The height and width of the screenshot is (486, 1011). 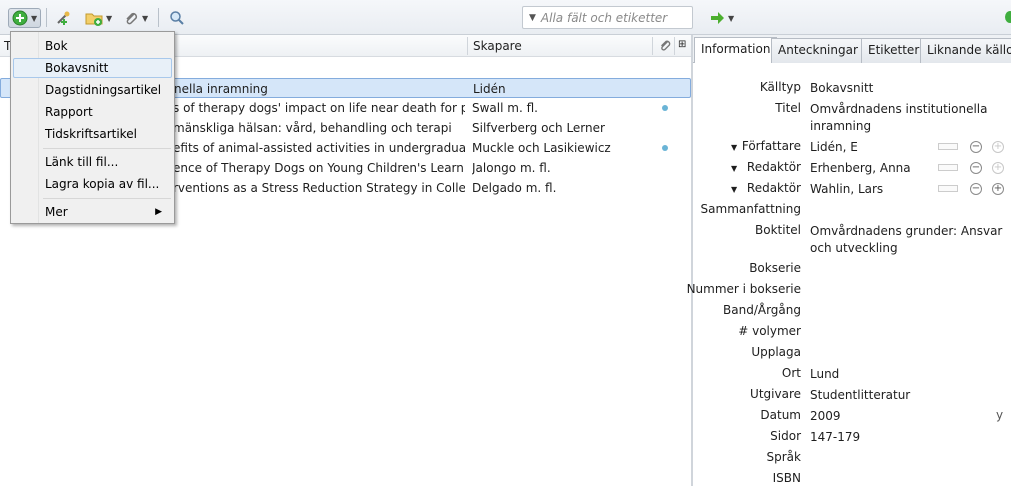 I want to click on menu-item-bok: Bok, so click(x=92, y=46).